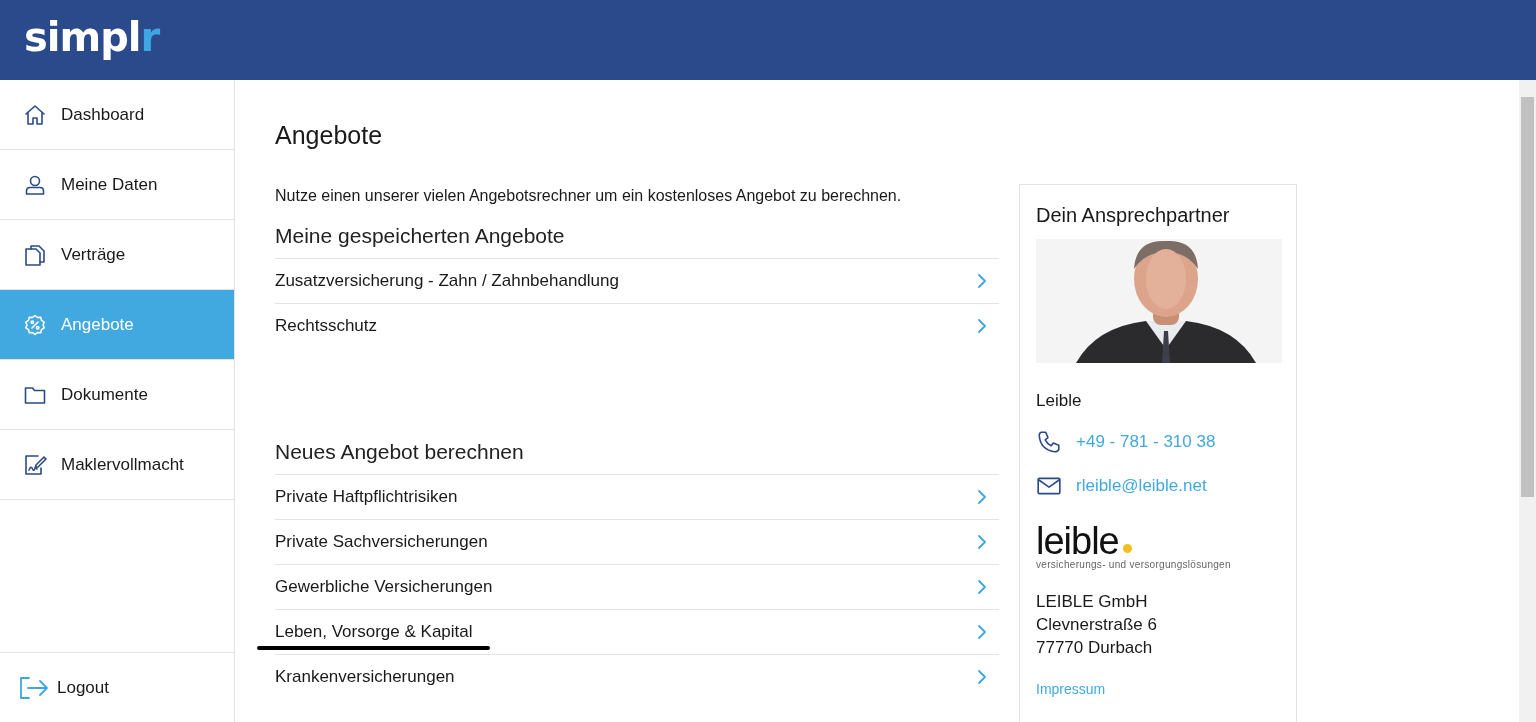 The width and height of the screenshot is (1536, 722). Describe the element at coordinates (637, 280) in the screenshot. I see `offer-row: Zusatzversicherung - Zahn / Zahnbehandlung` at that location.